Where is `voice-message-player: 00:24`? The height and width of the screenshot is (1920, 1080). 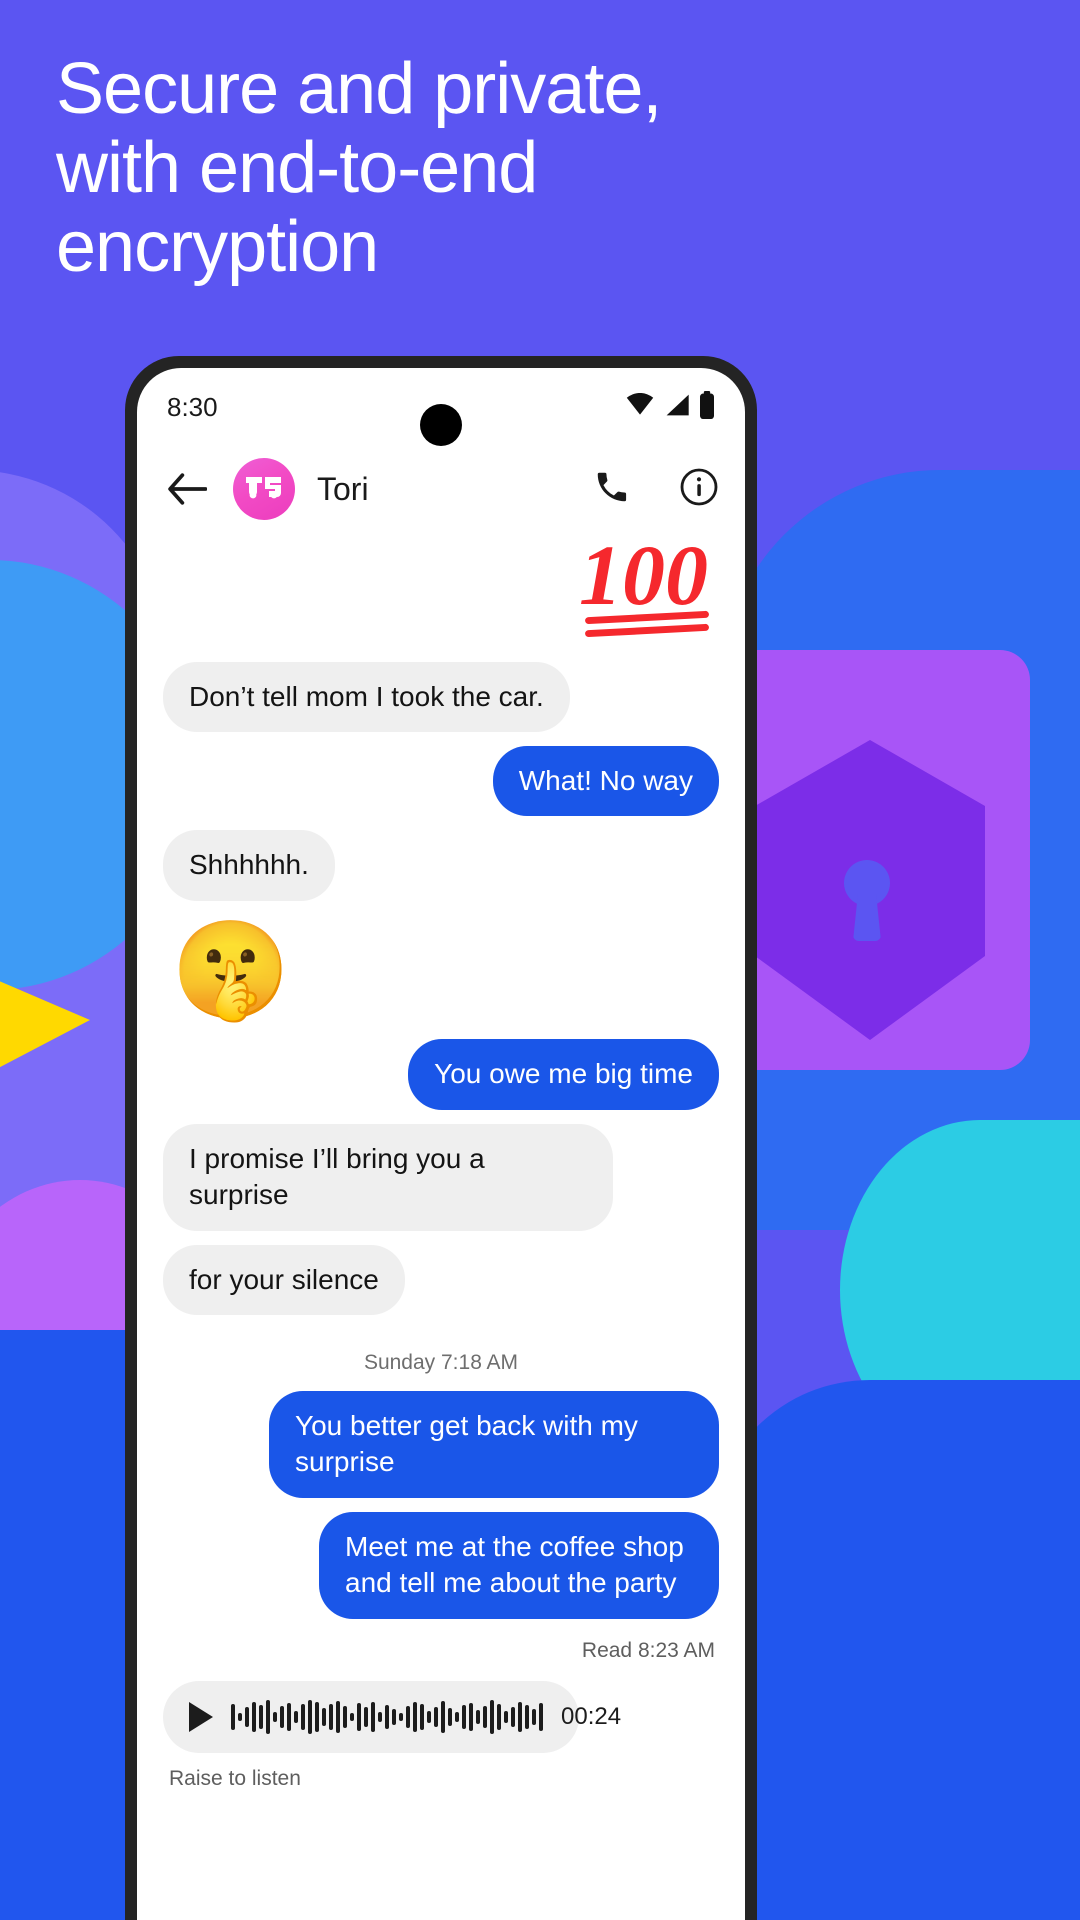 voice-message-player: 00:24 is located at coordinates (392, 1716).